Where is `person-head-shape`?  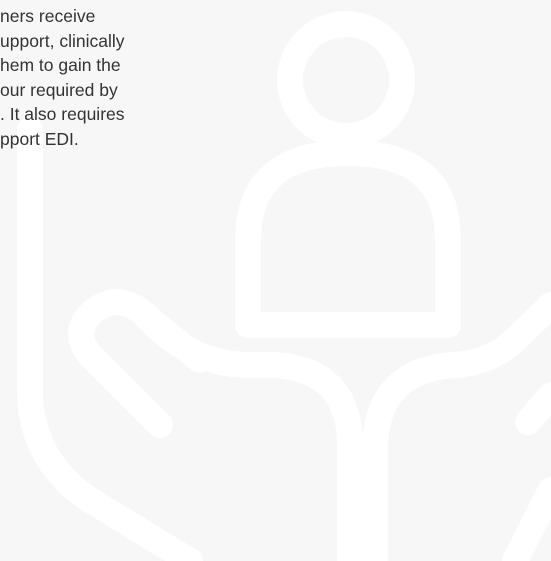 person-head-shape is located at coordinates (346, 80).